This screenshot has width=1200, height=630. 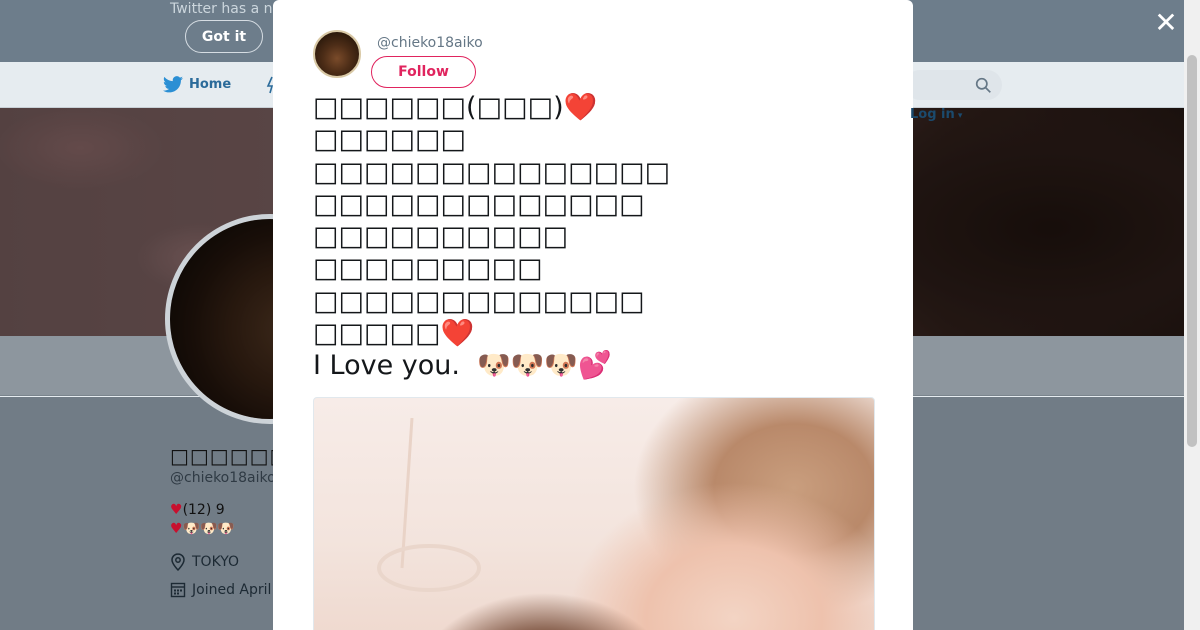 I want to click on tweet-line: □□□□□□□□□□, so click(x=441, y=237).